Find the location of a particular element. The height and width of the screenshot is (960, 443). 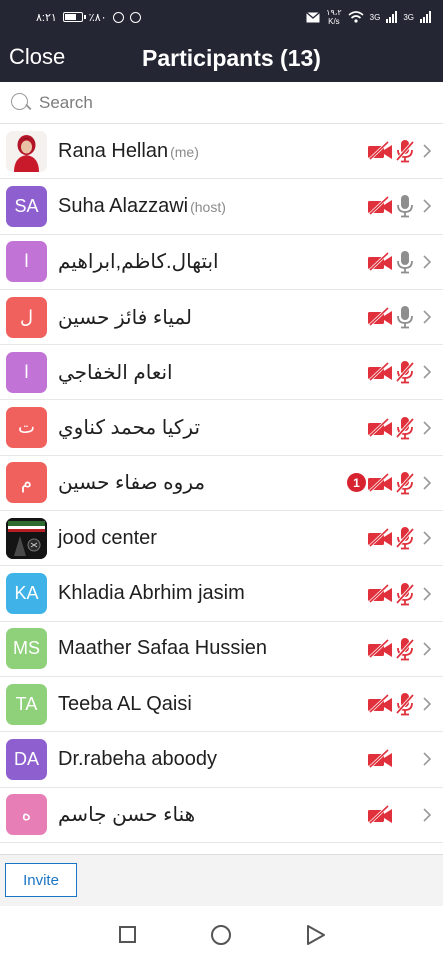

headset-icon is located at coordinates (135, 17).